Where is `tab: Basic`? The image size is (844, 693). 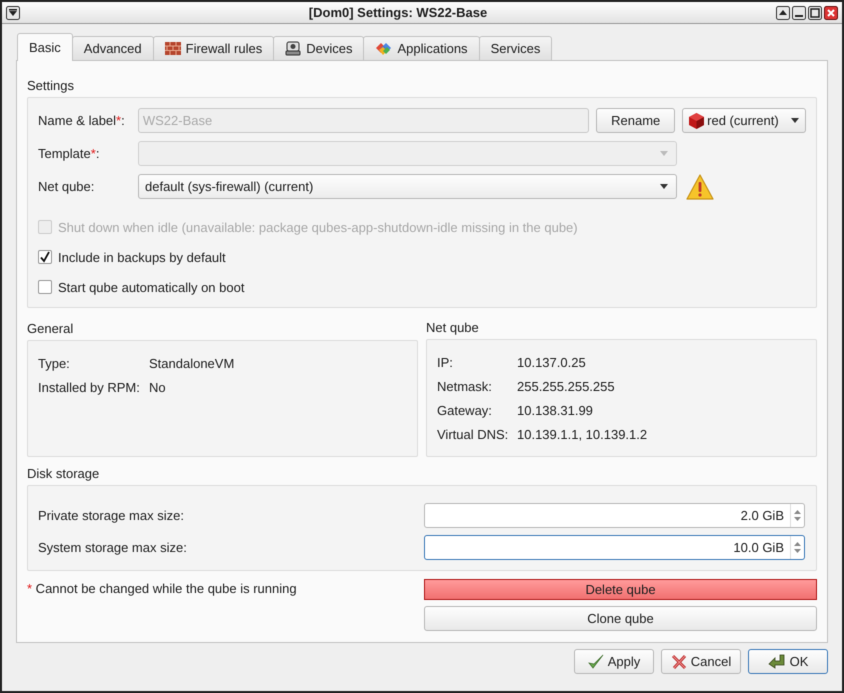 tab: Basic is located at coordinates (45, 47).